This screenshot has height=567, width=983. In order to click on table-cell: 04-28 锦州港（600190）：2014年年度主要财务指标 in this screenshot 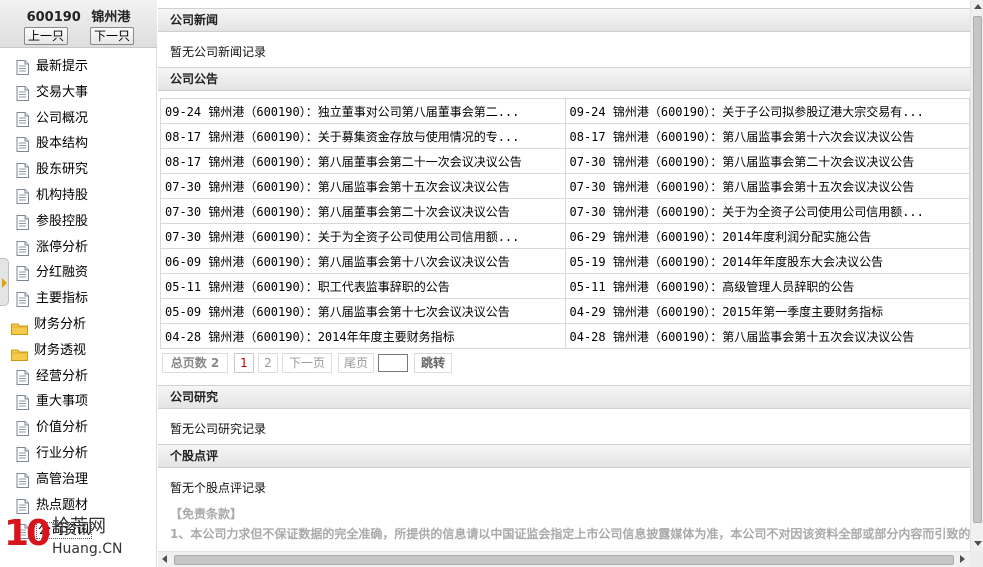, I will do `click(363, 336)`.